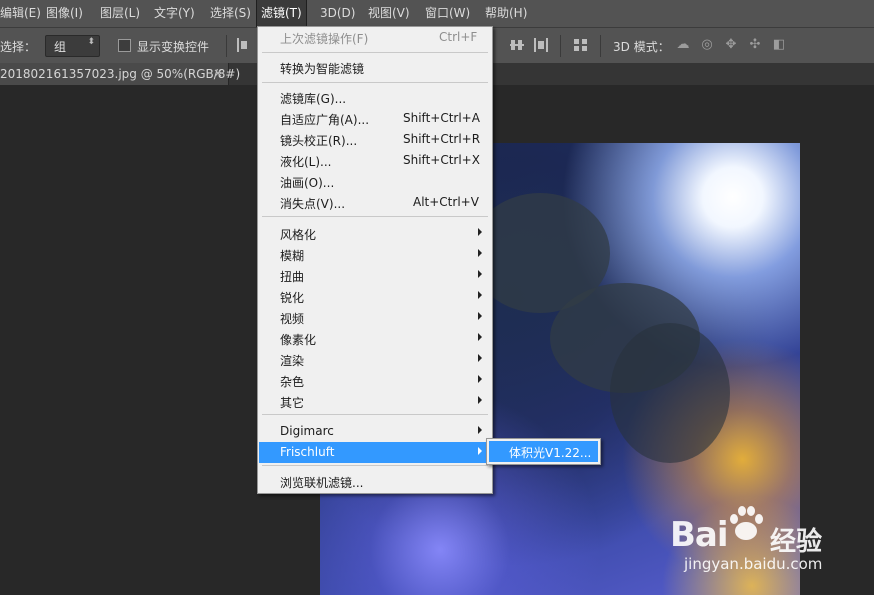  What do you see at coordinates (375, 296) in the screenshot?
I see `menu-item-sharpen: 锐化` at bounding box center [375, 296].